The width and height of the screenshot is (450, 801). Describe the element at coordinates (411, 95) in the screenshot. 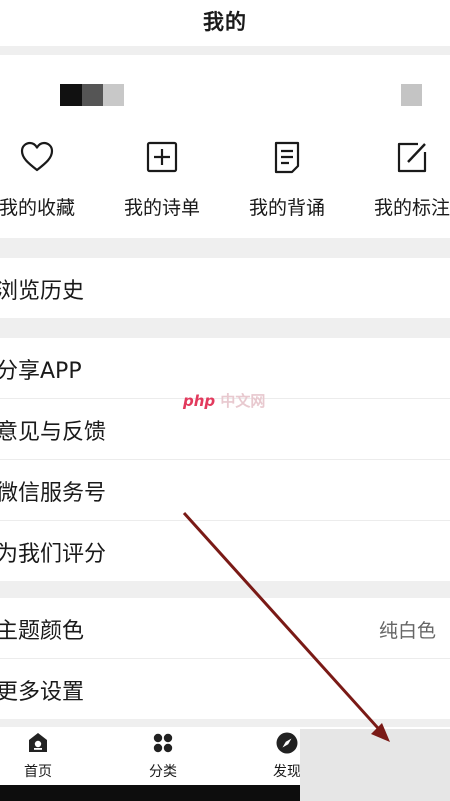

I see `profile-action-pixelated` at that location.